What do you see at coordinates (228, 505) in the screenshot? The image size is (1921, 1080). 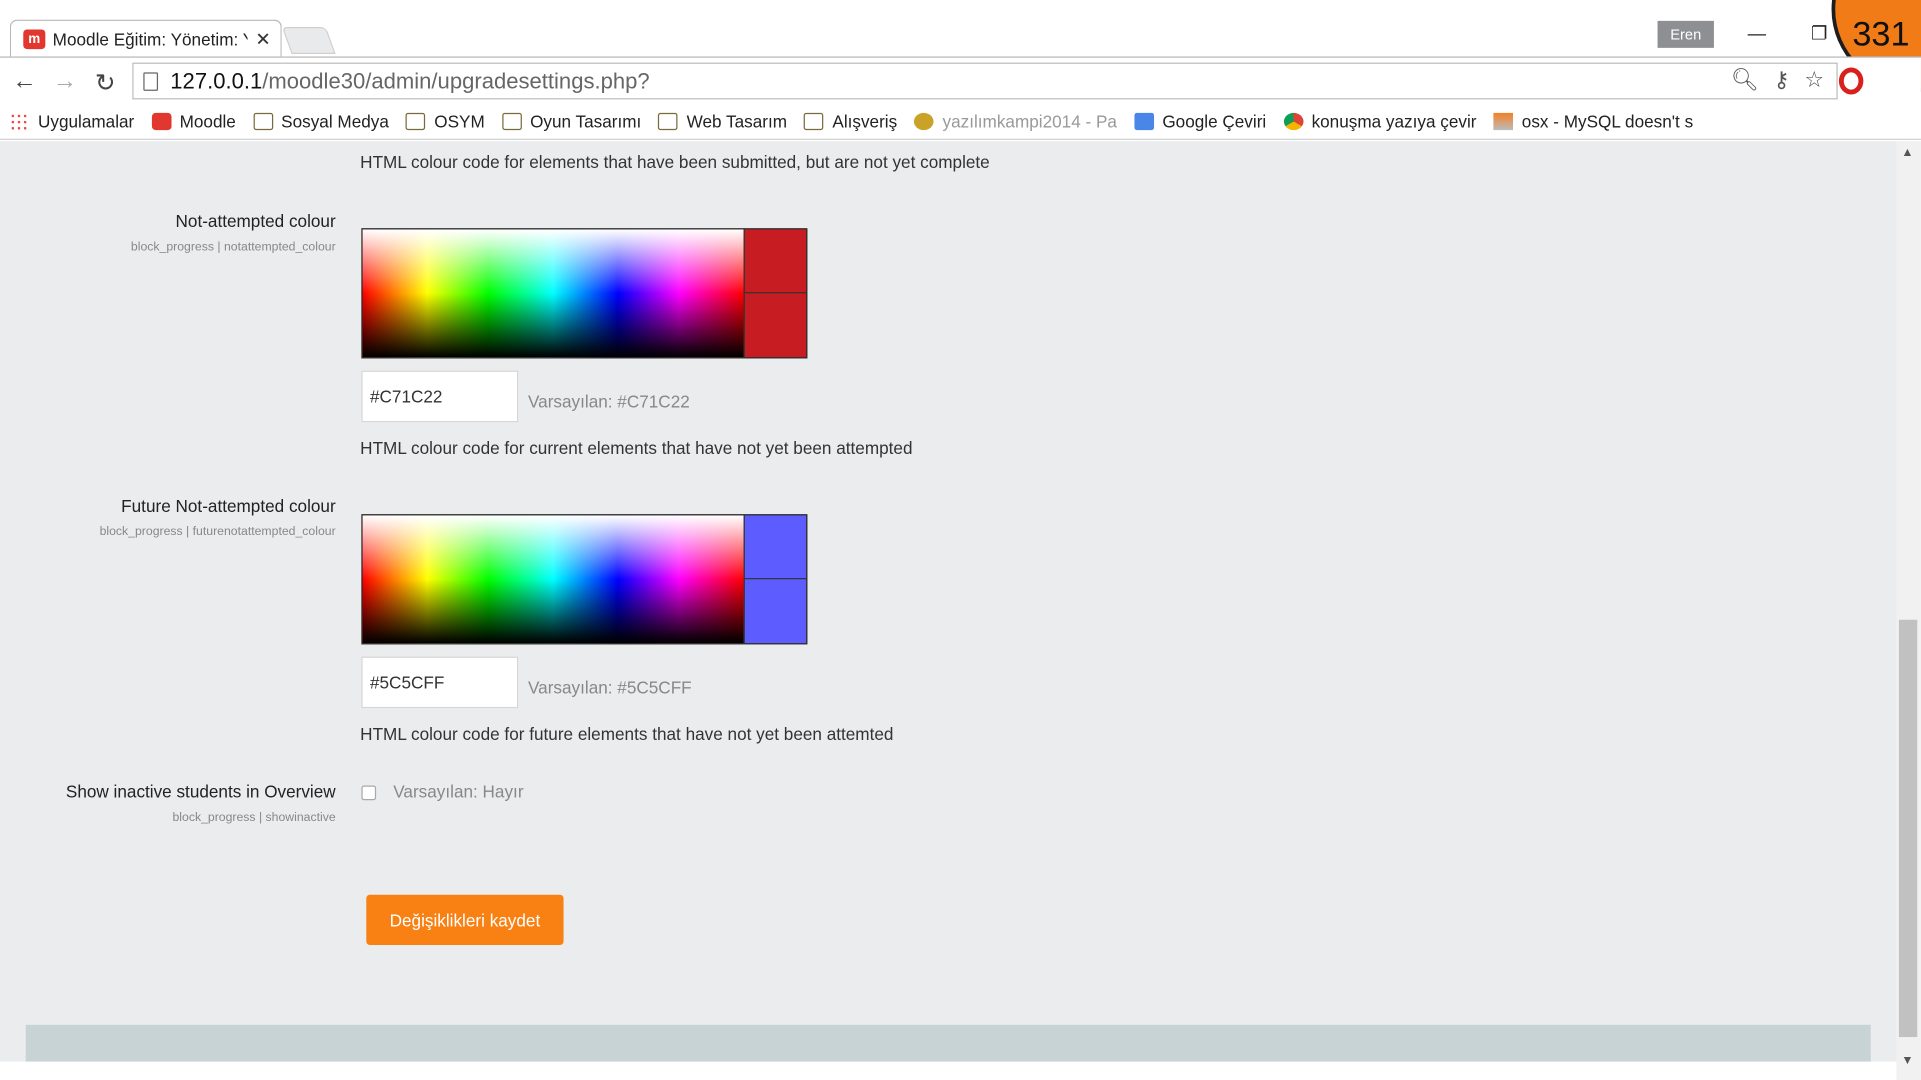 I see `future-not-attempted-label: Future Not-attempted colour` at bounding box center [228, 505].